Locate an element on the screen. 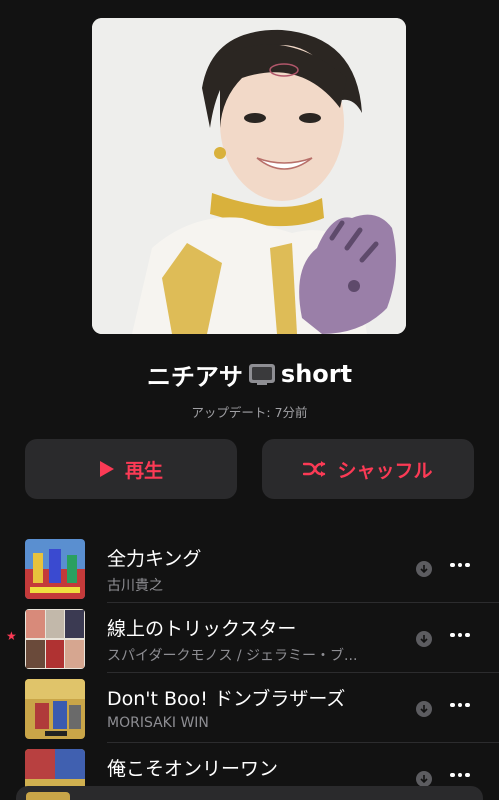 The width and height of the screenshot is (499, 800). shuffle-button: シャッフル is located at coordinates (368, 469).